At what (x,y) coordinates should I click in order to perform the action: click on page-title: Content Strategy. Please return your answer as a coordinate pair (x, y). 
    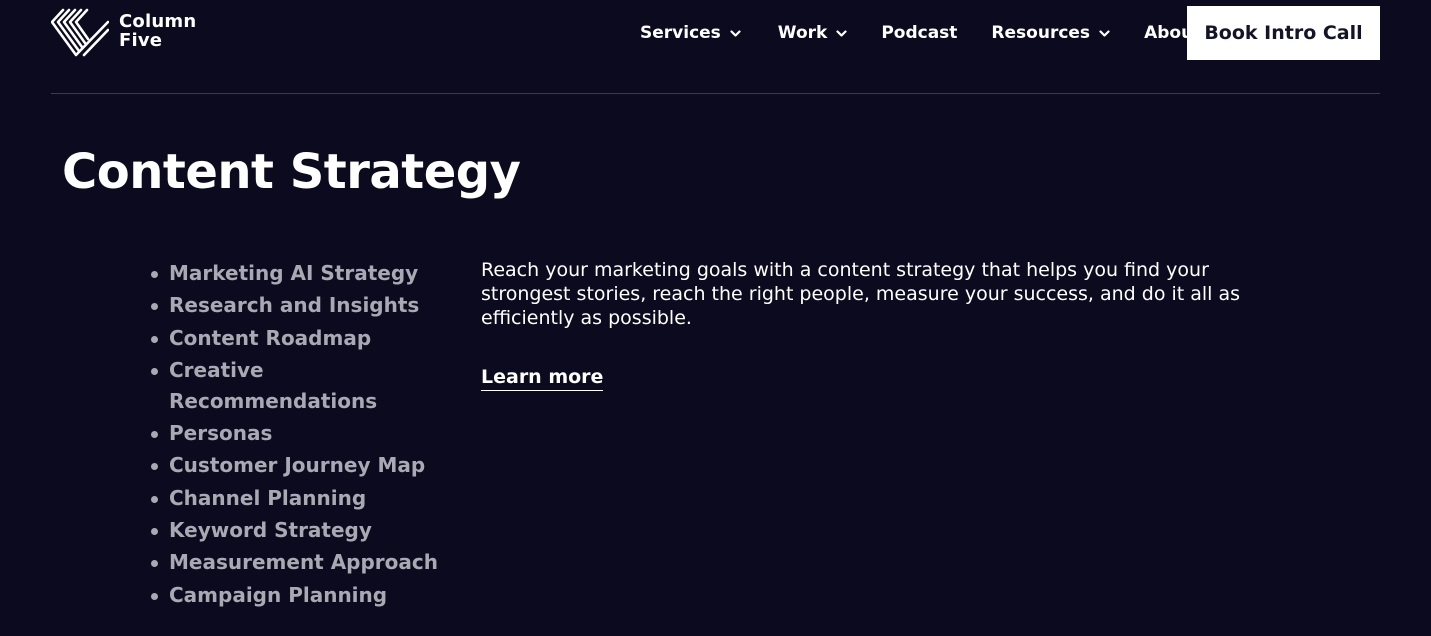
    Looking at the image, I should click on (291, 172).